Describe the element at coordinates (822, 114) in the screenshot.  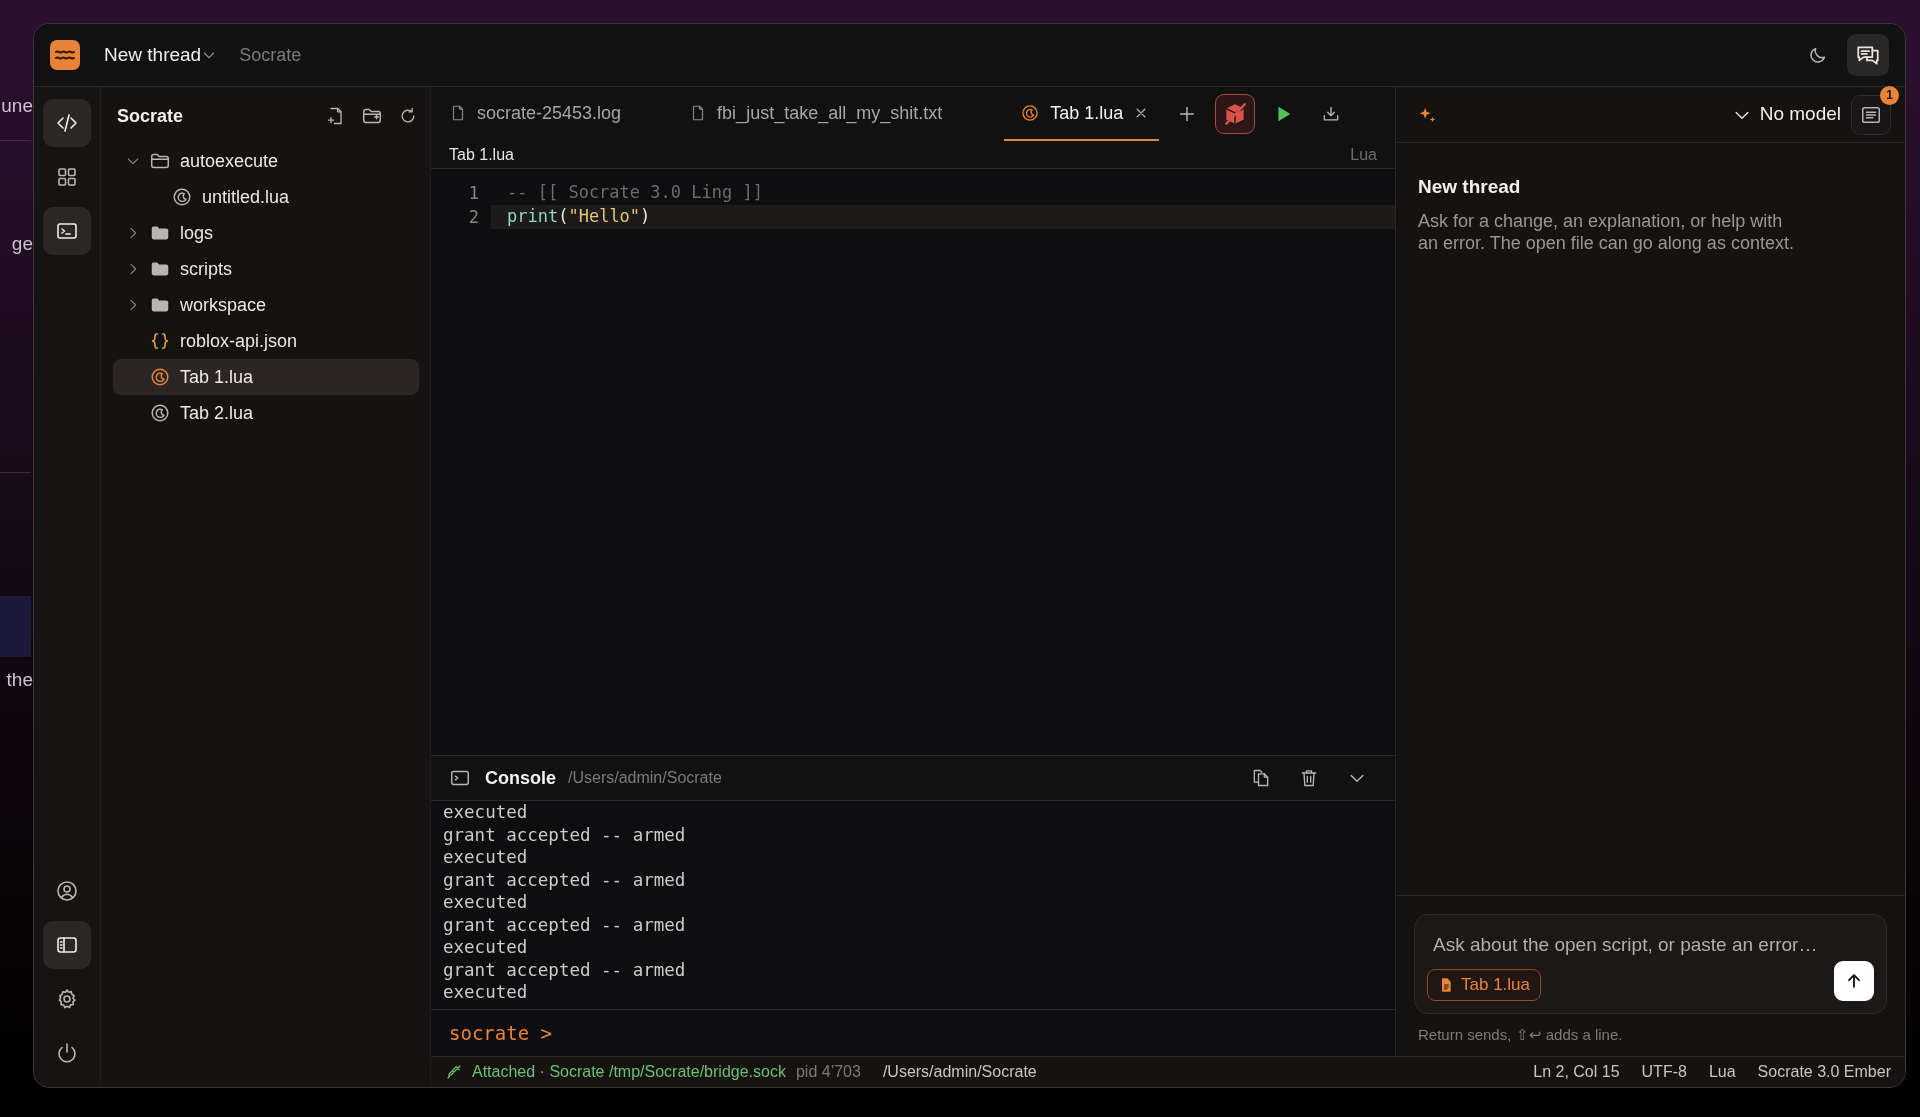
I see `editor-tab: fbi_just_take_all_my_shit.txt` at that location.